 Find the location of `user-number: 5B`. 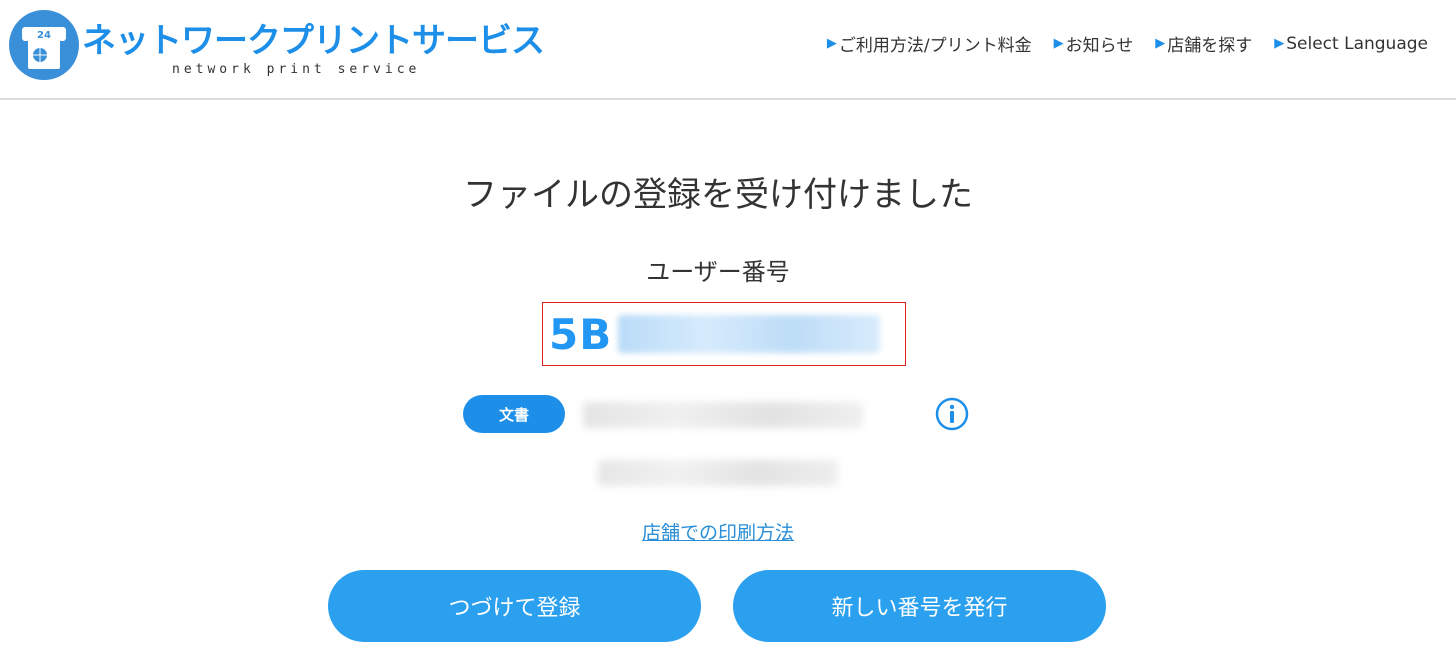

user-number: 5B is located at coordinates (581, 334).